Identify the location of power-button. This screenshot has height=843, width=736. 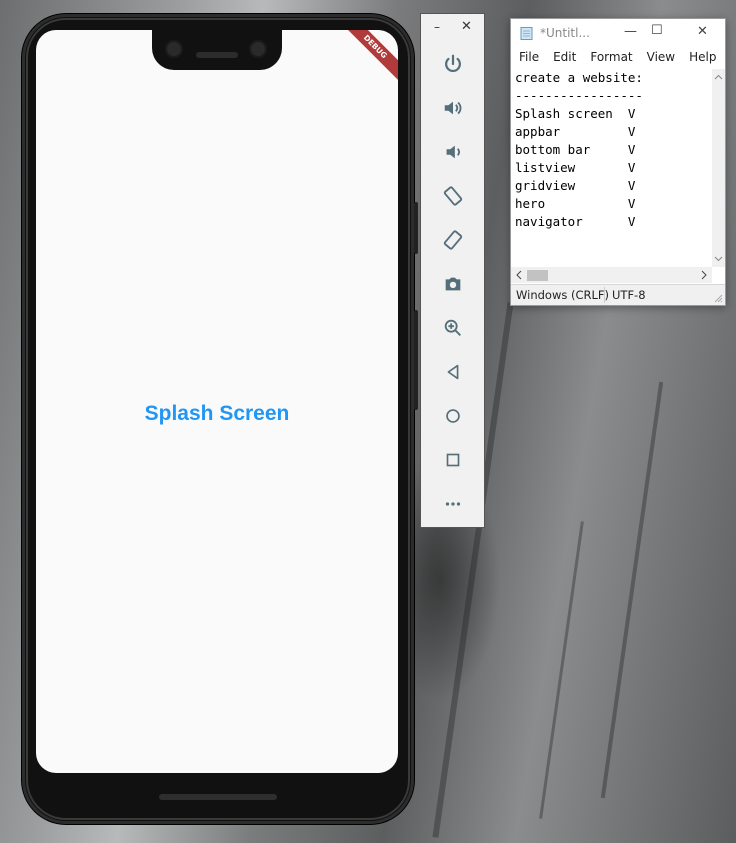
(452, 64).